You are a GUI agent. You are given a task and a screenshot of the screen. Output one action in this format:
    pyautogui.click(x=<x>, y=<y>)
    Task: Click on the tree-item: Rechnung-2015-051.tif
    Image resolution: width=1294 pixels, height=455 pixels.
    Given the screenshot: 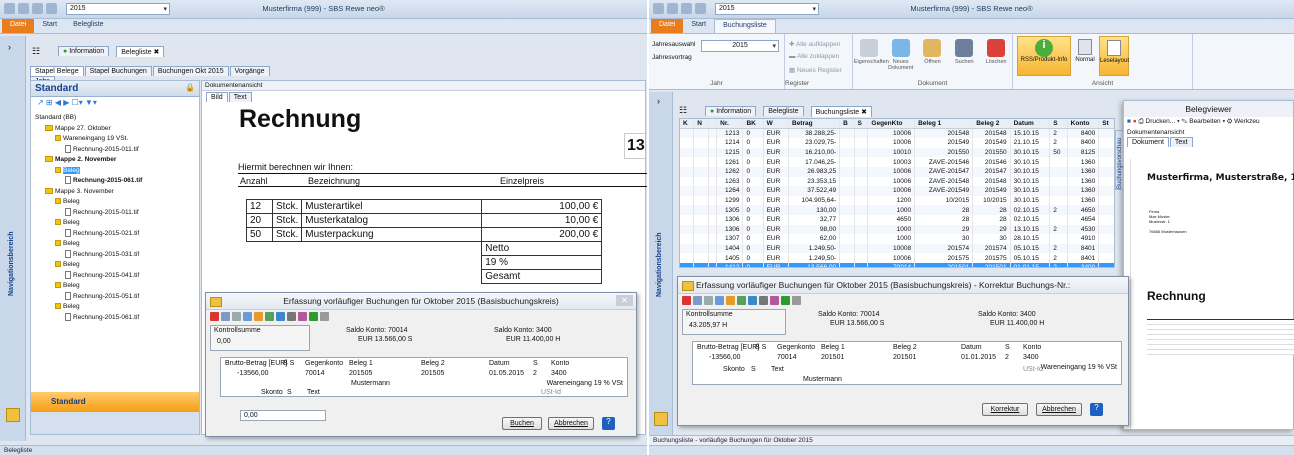 What is the action you would take?
    pyautogui.click(x=88, y=297)
    